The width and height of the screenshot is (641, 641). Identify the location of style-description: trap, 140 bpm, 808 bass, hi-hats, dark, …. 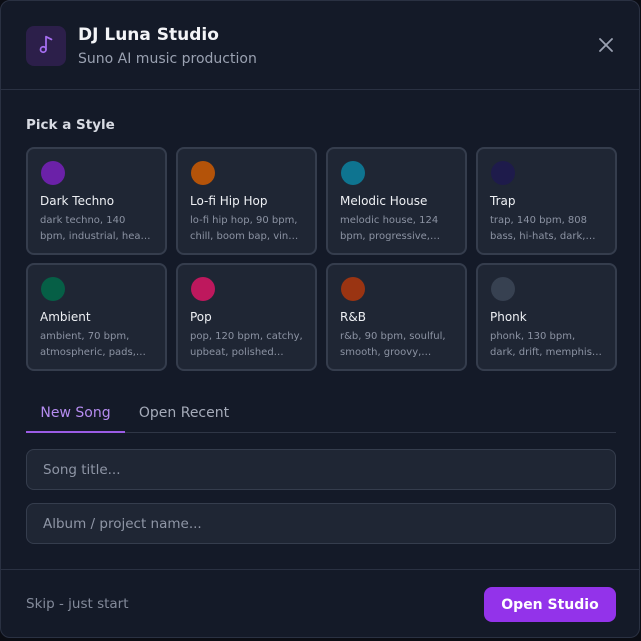
(539, 228).